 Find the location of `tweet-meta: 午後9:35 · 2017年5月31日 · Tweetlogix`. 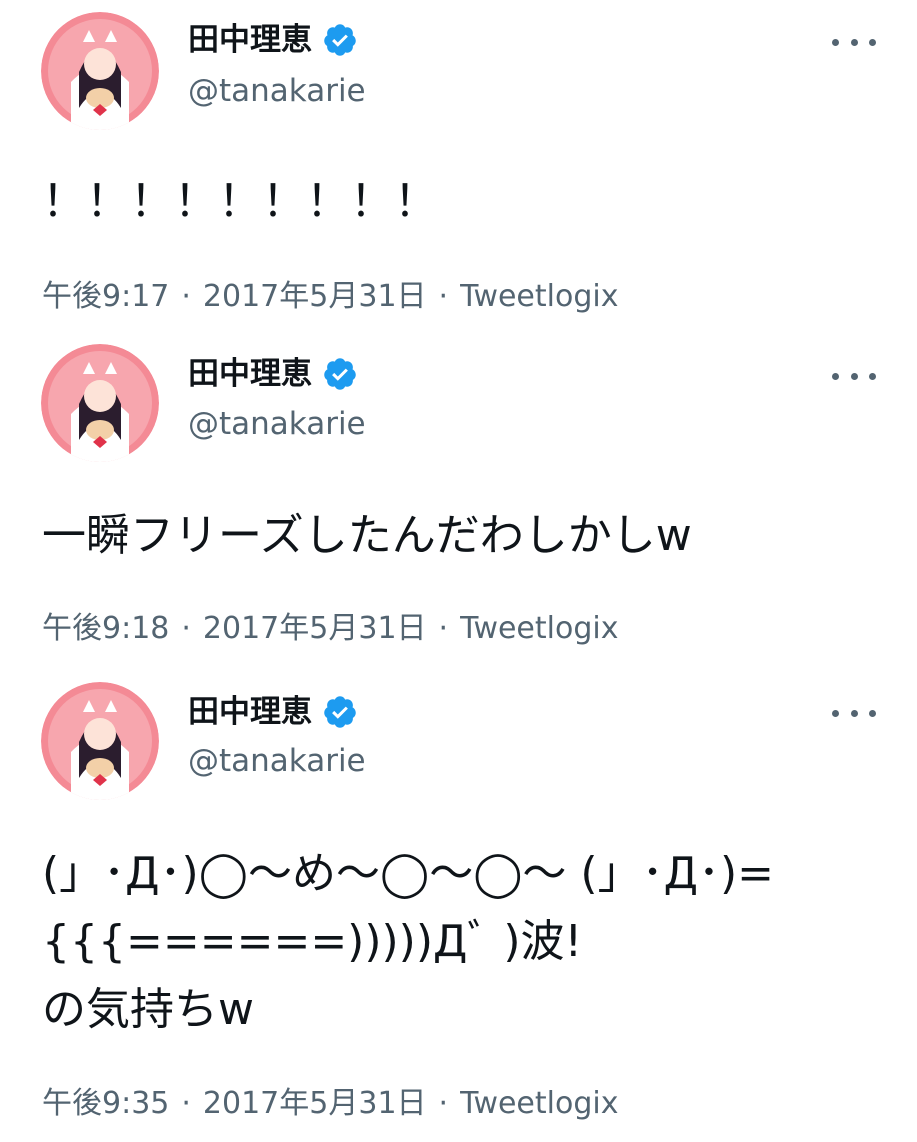

tweet-meta: 午後9:35 · 2017年5月31日 · Tweetlogix is located at coordinates (330, 1104).